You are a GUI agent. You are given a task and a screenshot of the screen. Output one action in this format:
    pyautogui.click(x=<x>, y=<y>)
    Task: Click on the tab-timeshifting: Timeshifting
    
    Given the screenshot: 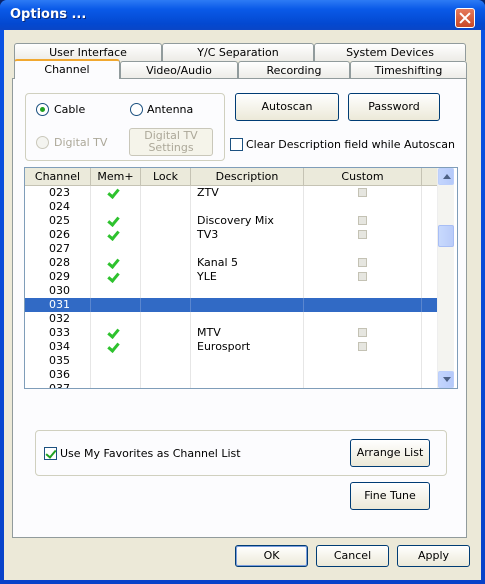 What is the action you would take?
    pyautogui.click(x=408, y=70)
    